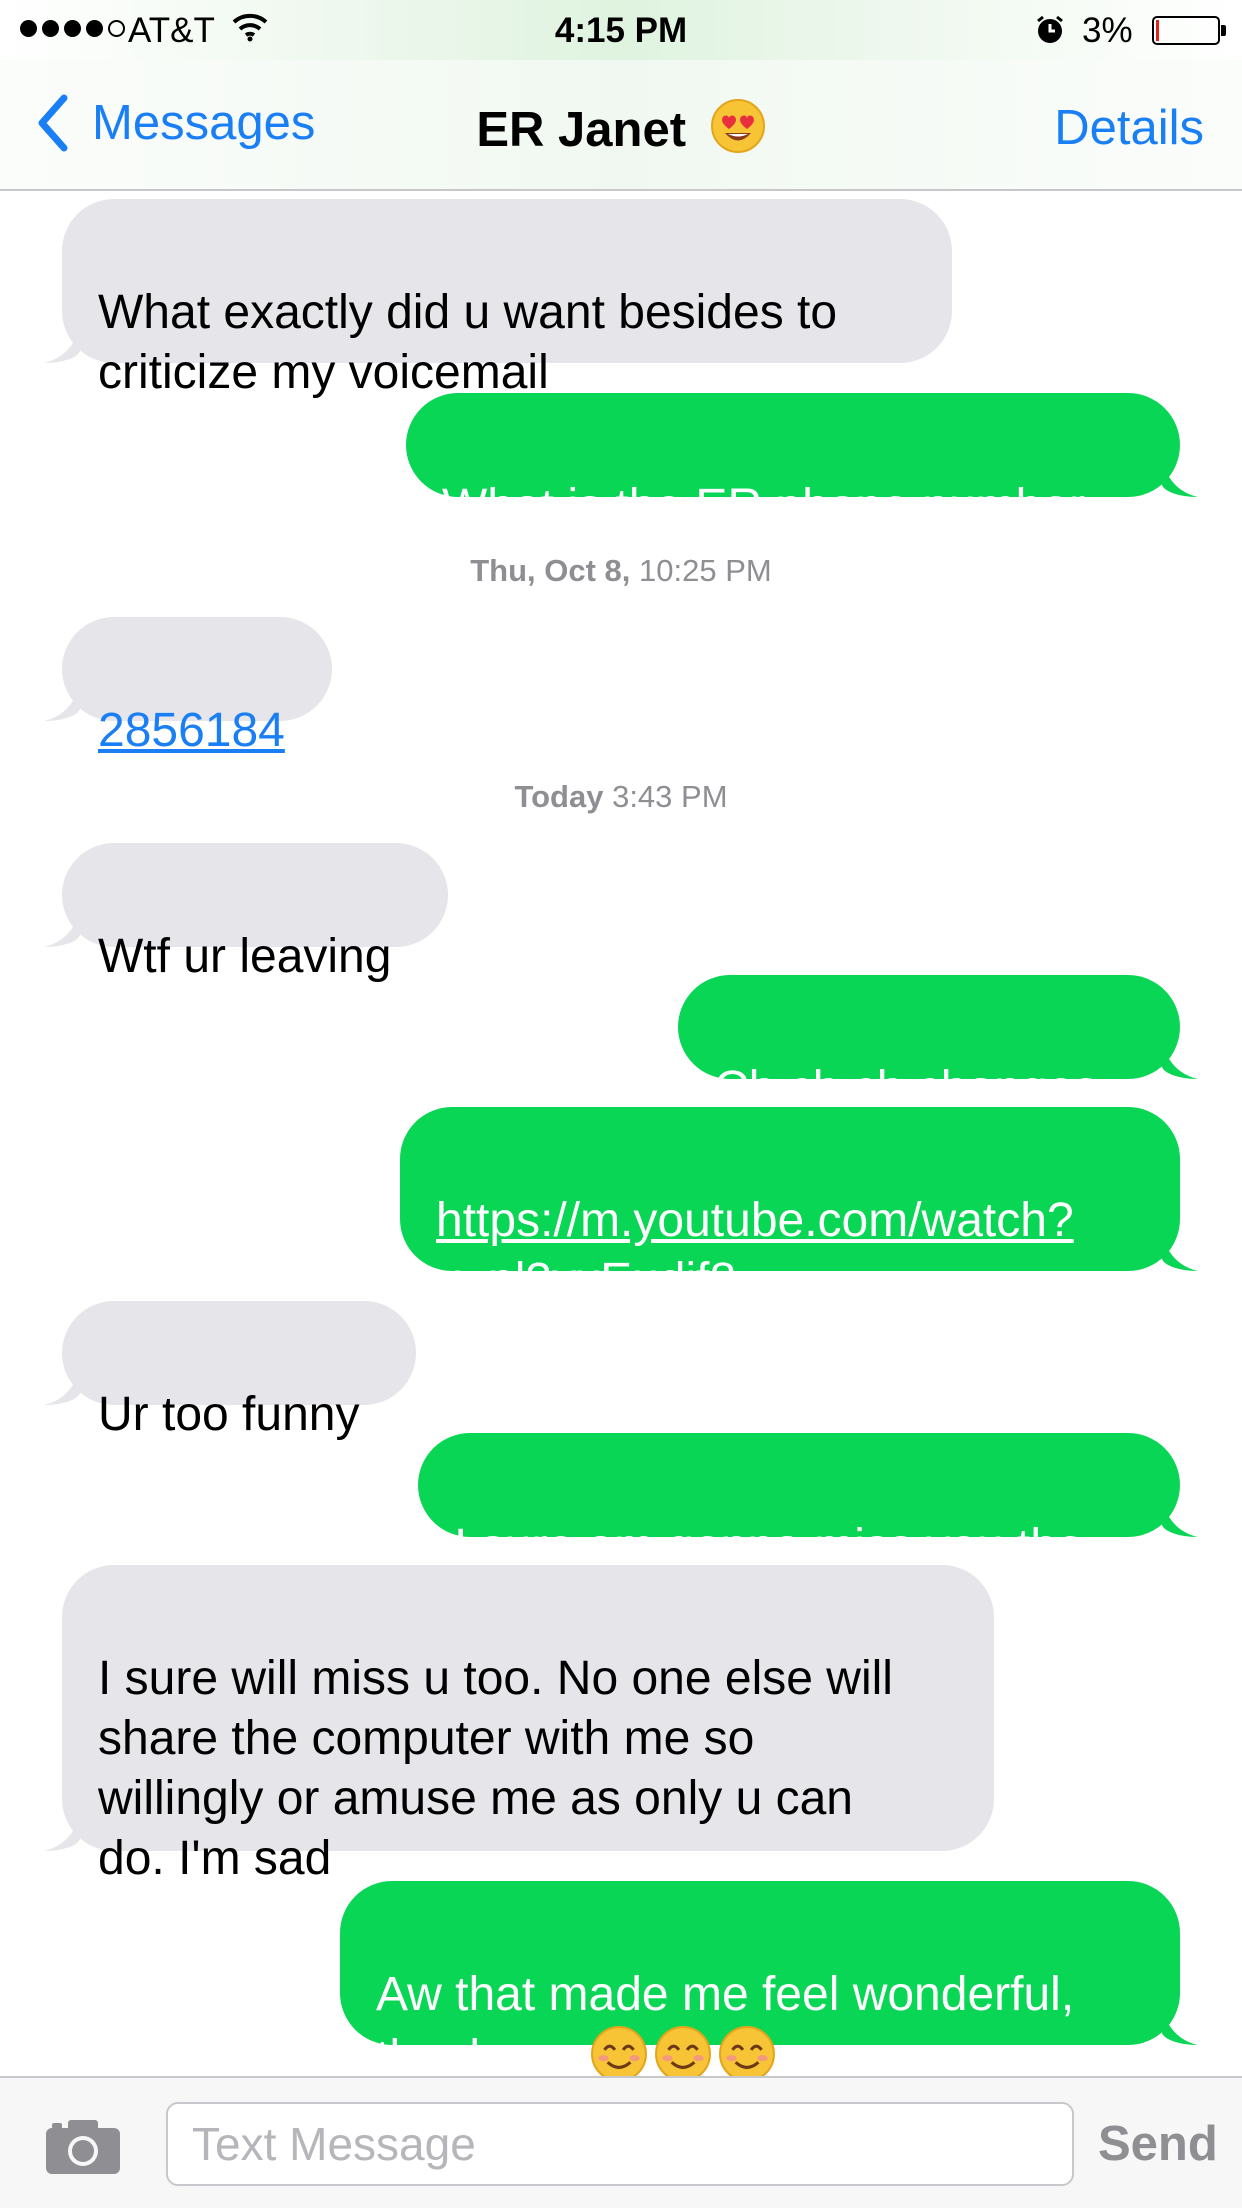  Describe the element at coordinates (191, 730) in the screenshot. I see `phone-number-link: 2856184` at that location.